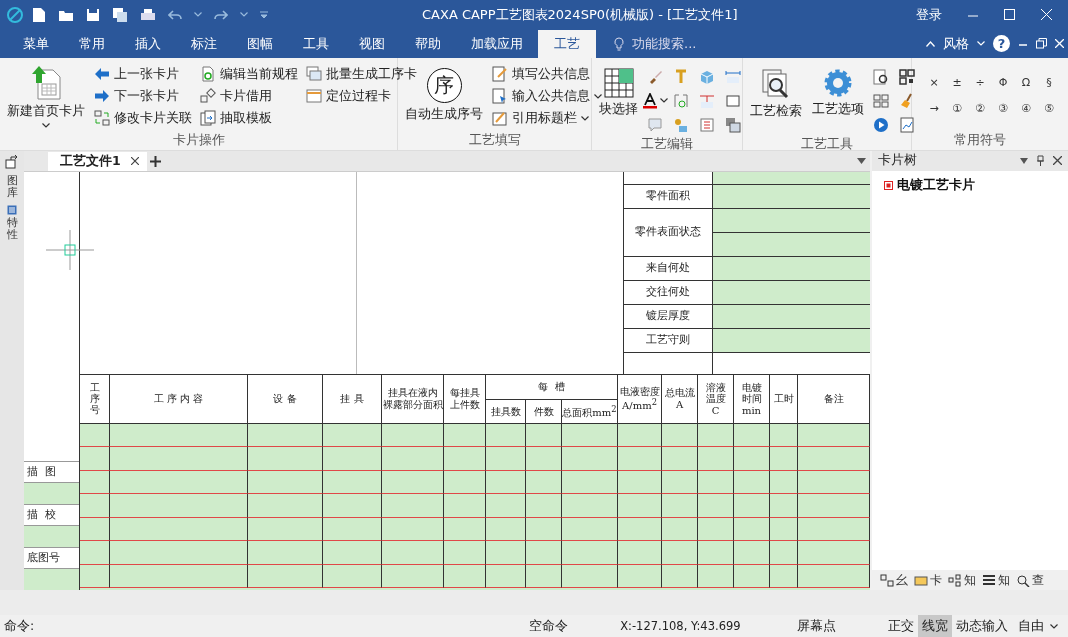 The height and width of the screenshot is (637, 1068). I want to click on ribbon-tab: 图幅, so click(260, 43).